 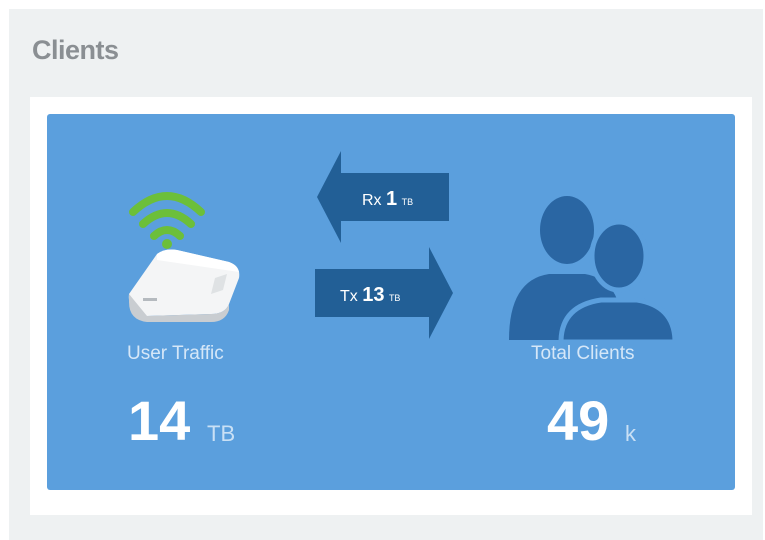 I want to click on rx-traffic-text: Rx 1 TB, so click(x=387, y=199).